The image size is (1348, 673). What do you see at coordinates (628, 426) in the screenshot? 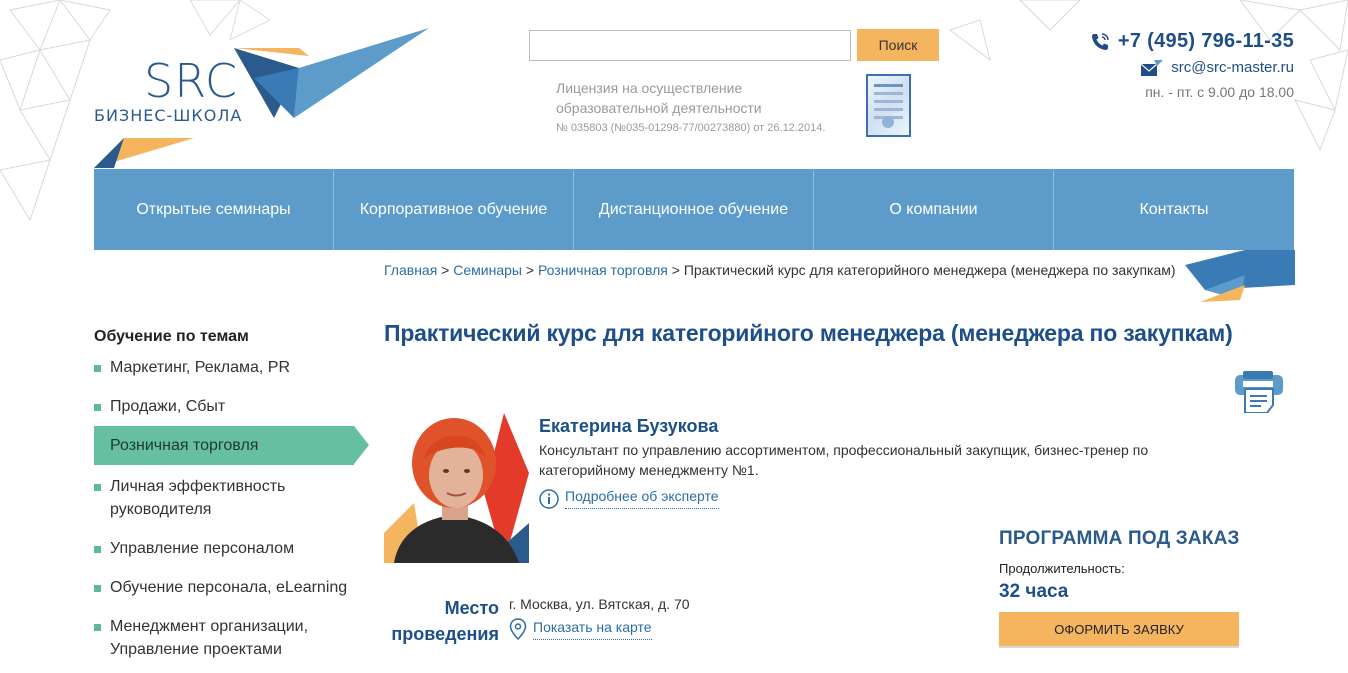
I see `expert-name: Екатерина Бузукова` at bounding box center [628, 426].